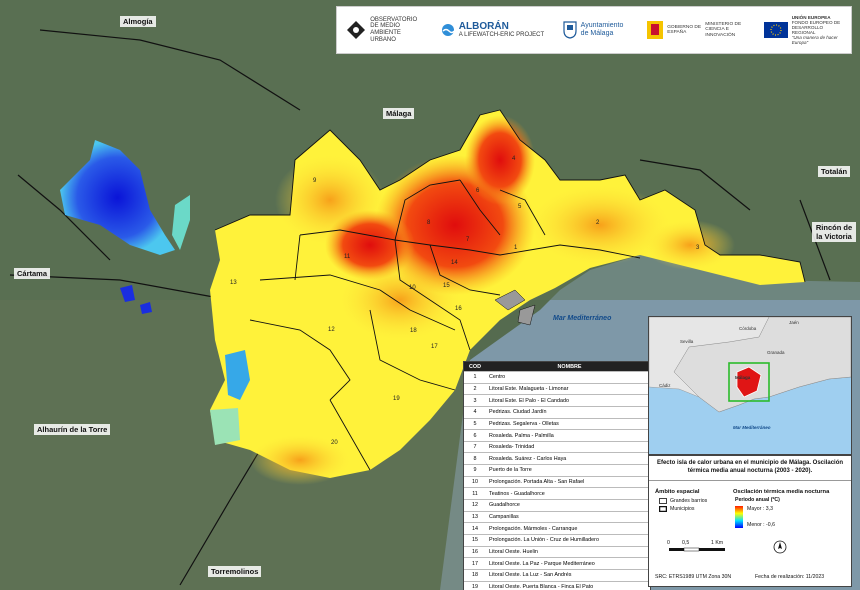 The image size is (860, 590). Describe the element at coordinates (475, 447) in the screenshot. I see `table-cell-cod: 7` at that location.